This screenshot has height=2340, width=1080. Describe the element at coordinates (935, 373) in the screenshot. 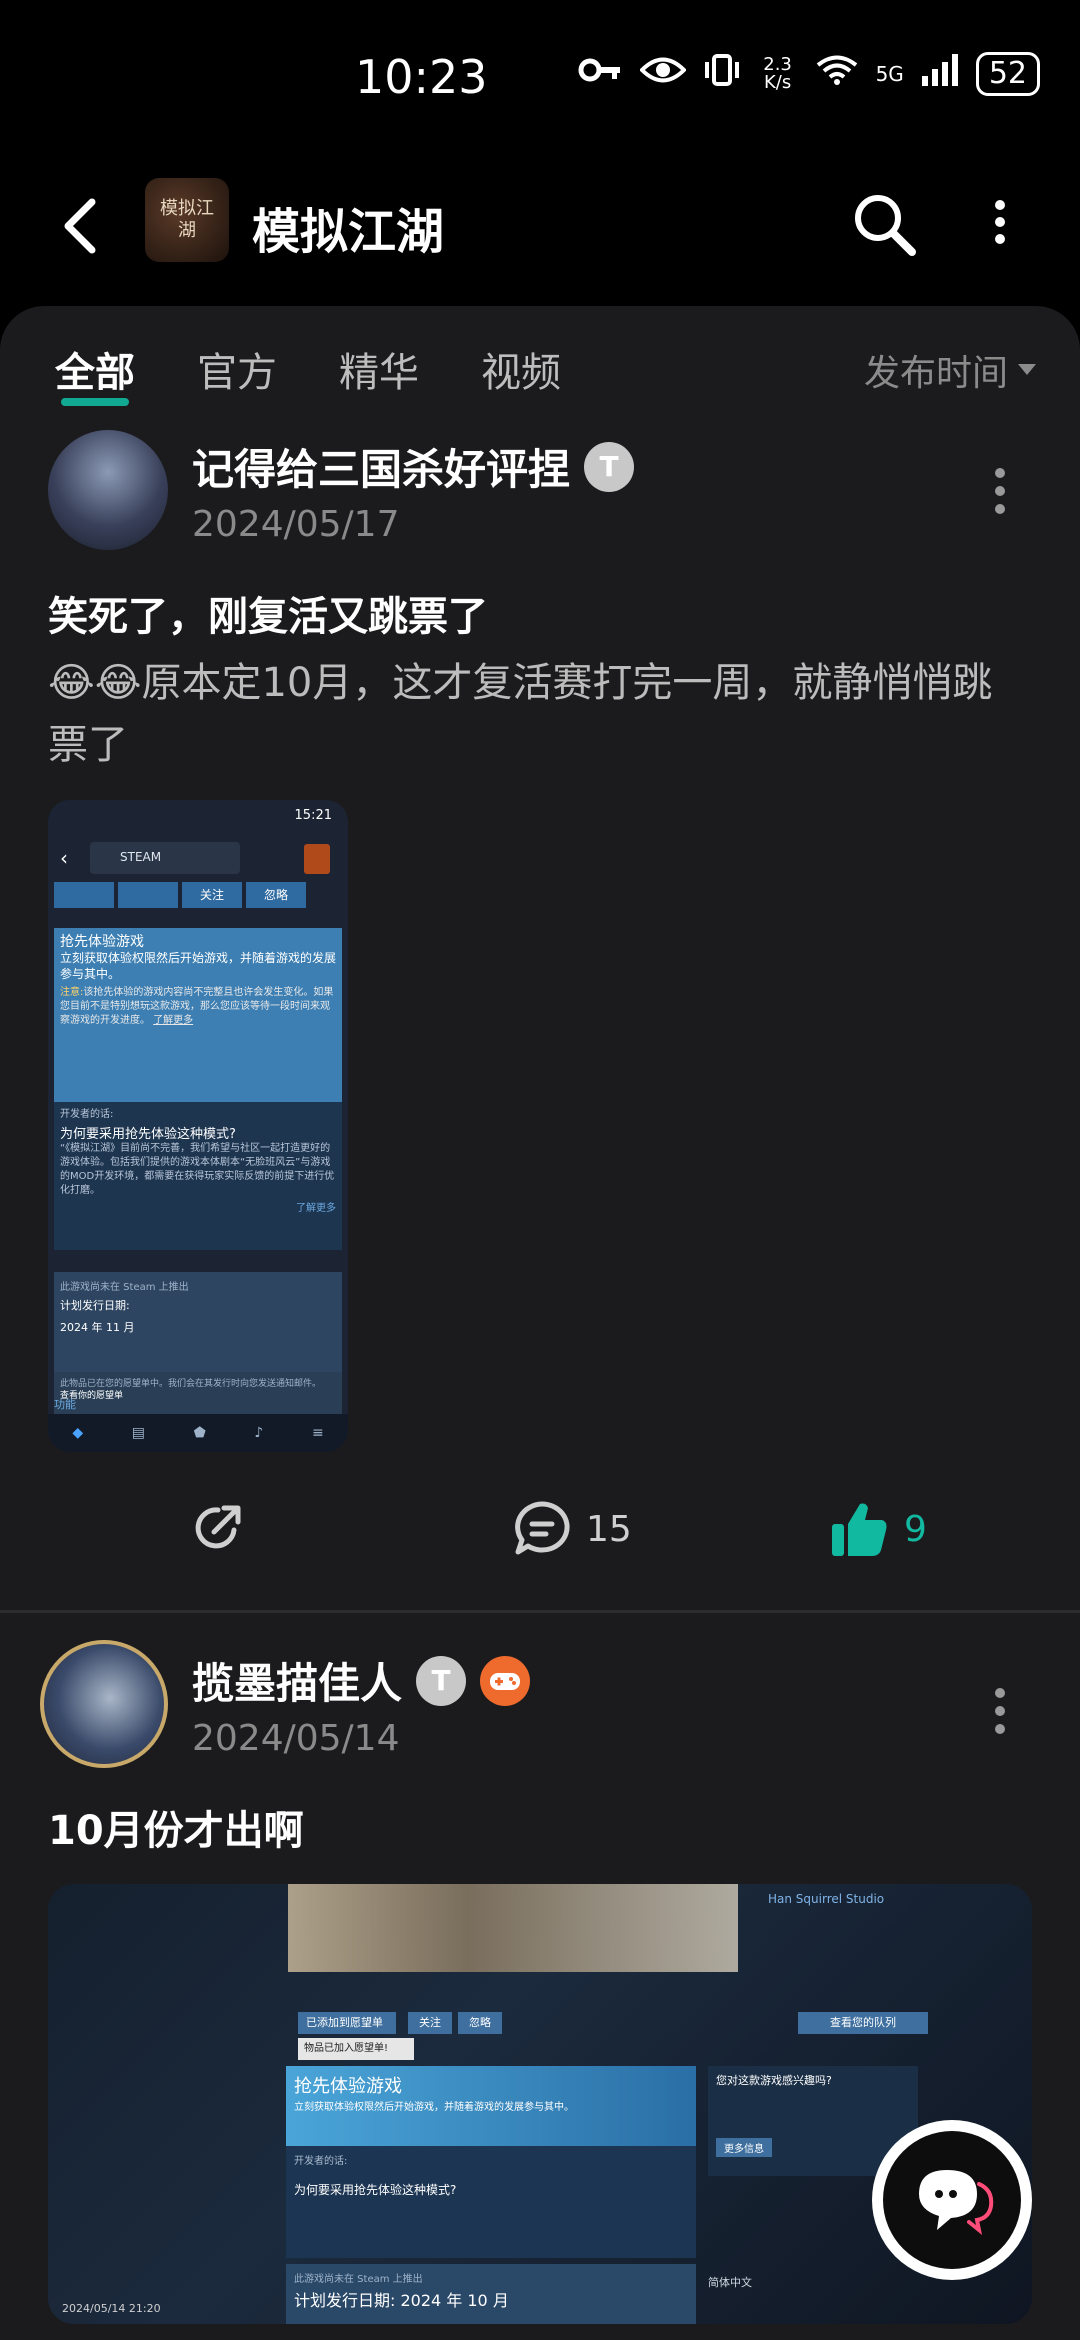

I see `sort-label: 发布时间` at that location.